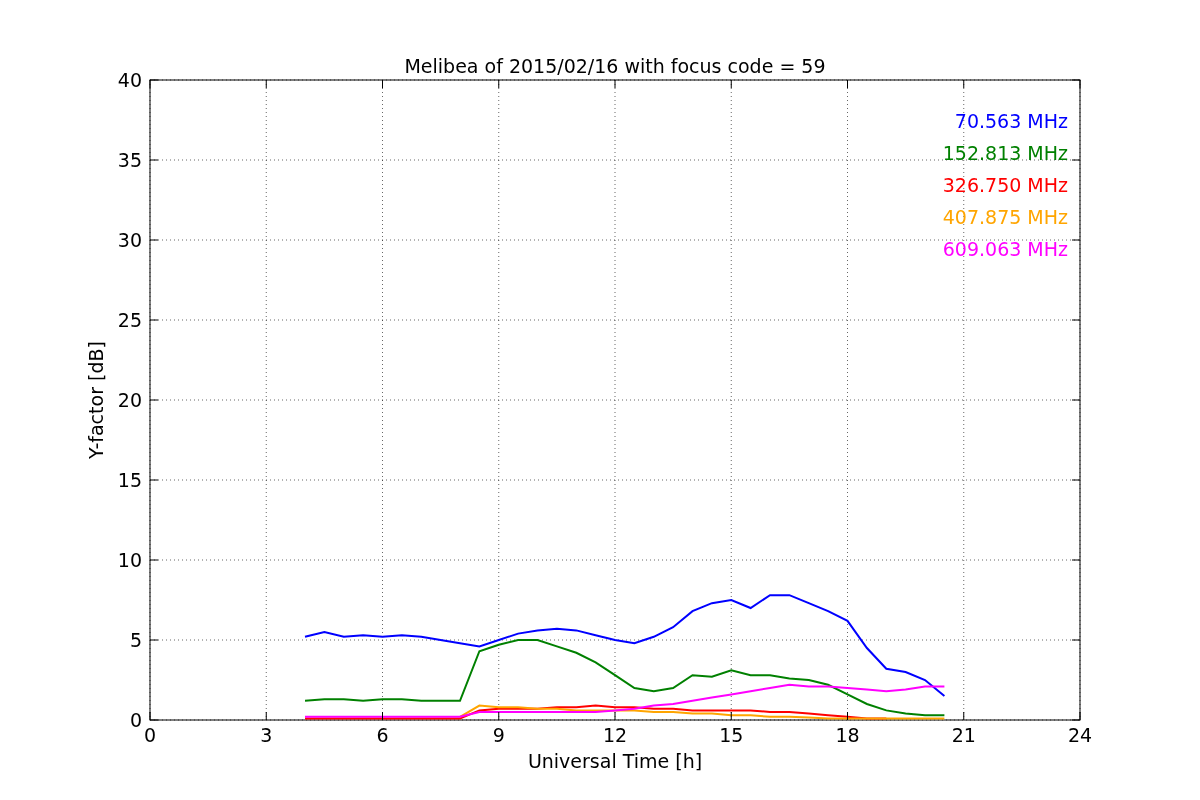 Image resolution: width=1200 pixels, height=800 pixels. Describe the element at coordinates (615, 761) in the screenshot. I see `x-axis-label: Universal Time [h]` at that location.